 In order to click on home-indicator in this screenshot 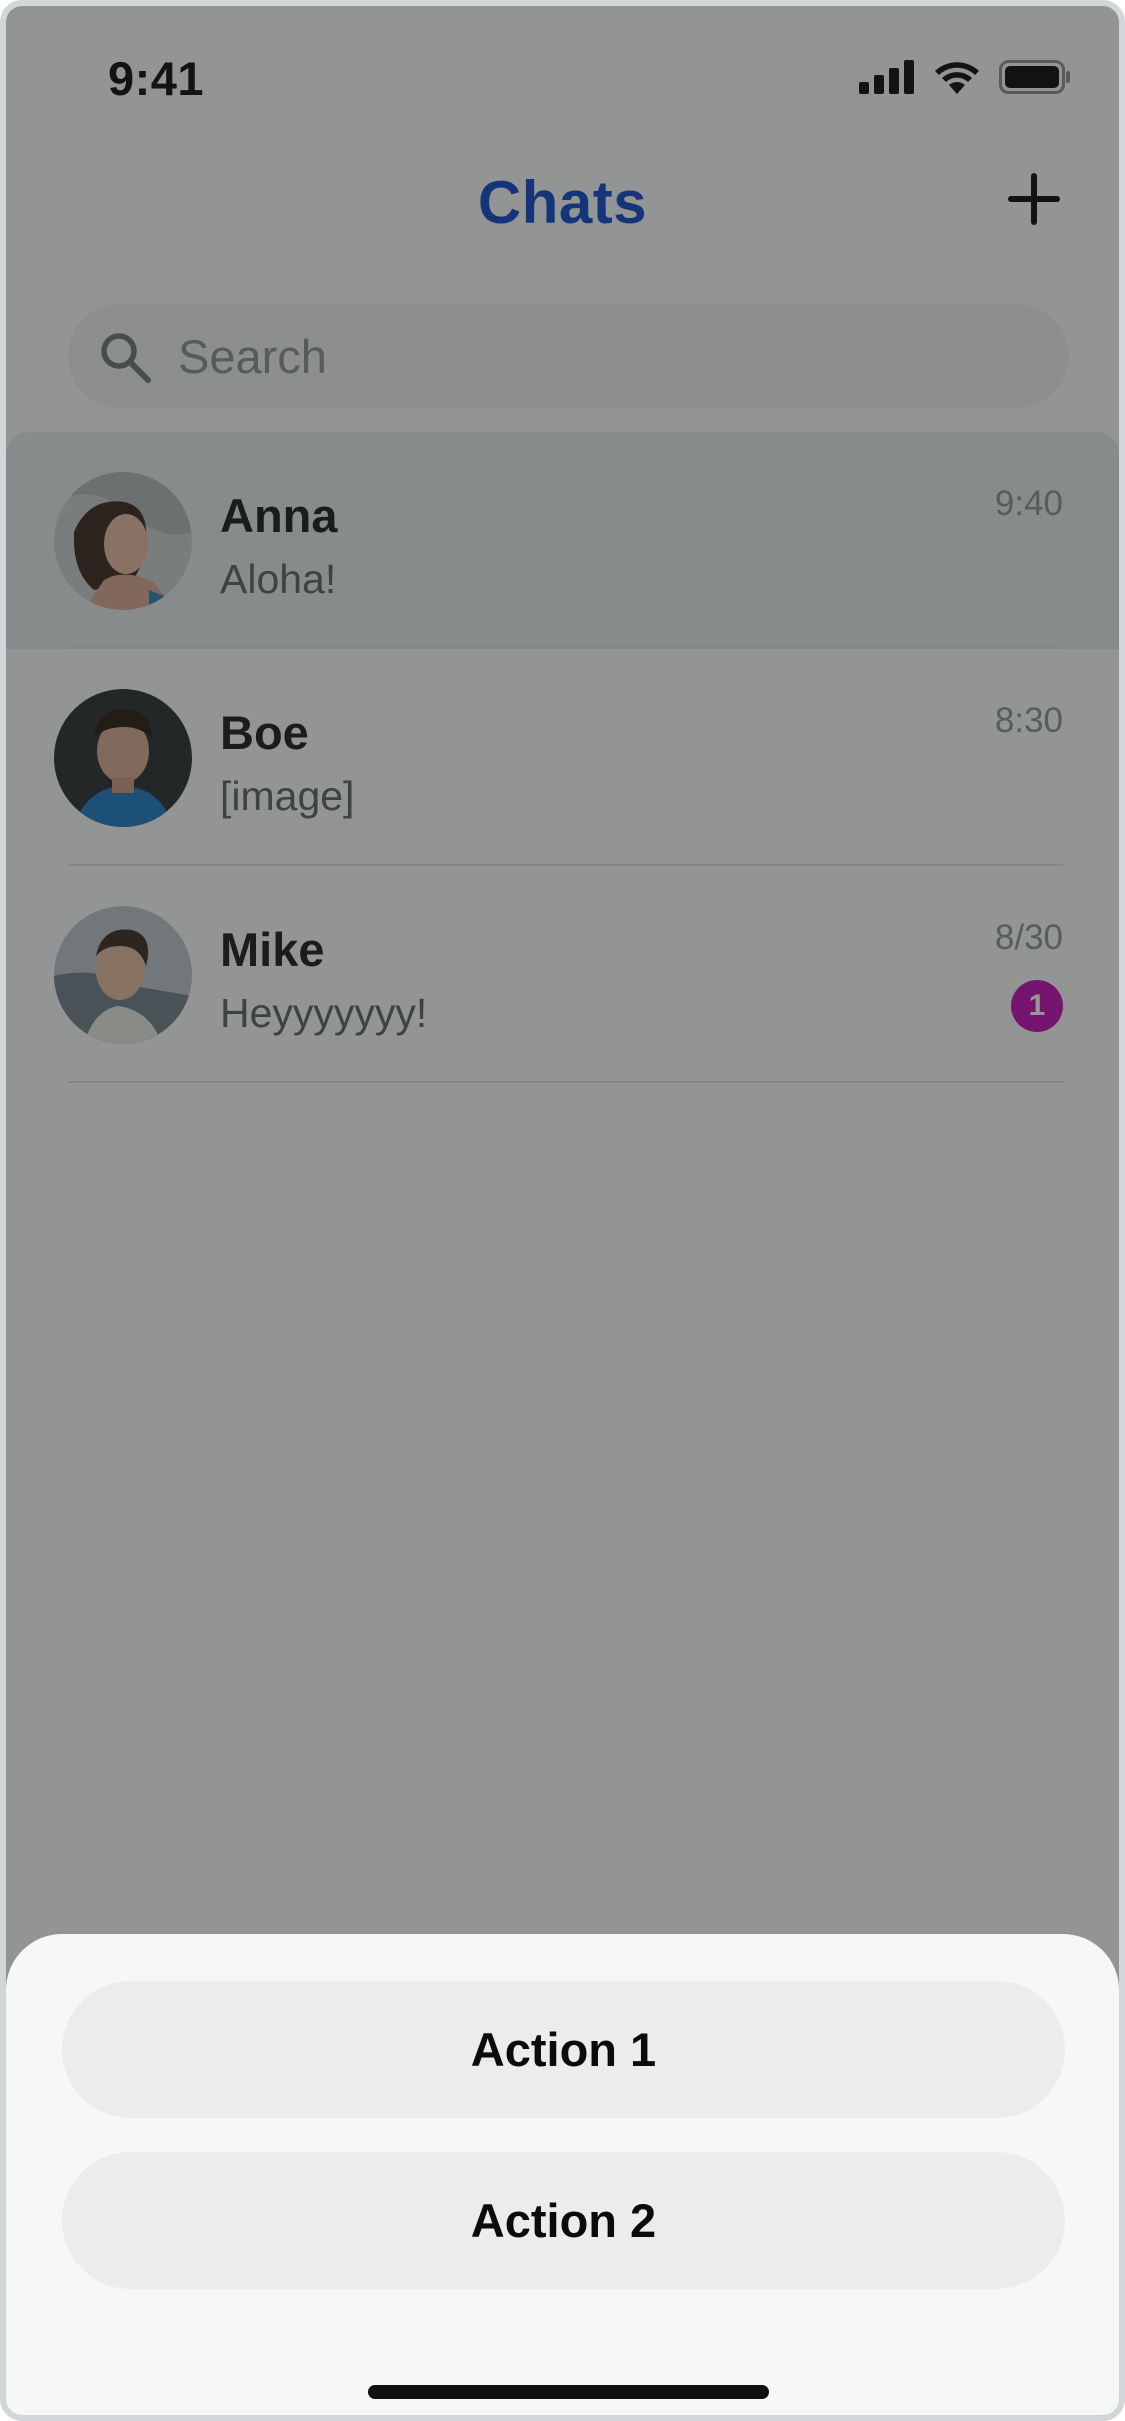, I will do `click(568, 2392)`.